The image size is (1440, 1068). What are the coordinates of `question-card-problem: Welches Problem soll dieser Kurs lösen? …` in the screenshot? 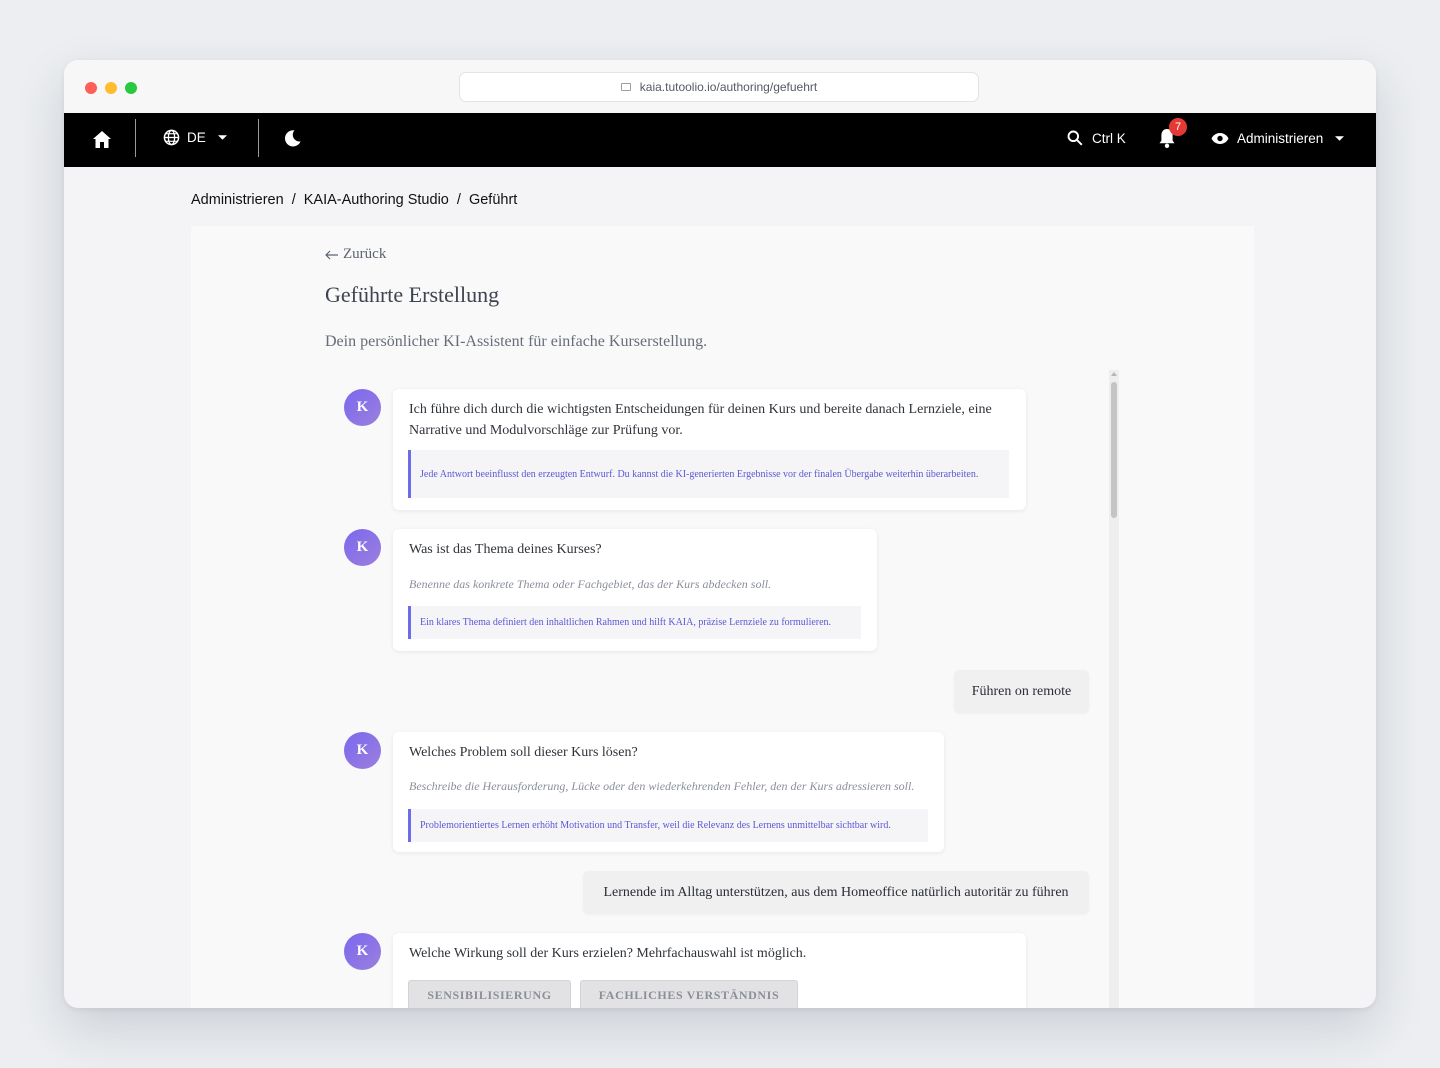 It's located at (668, 792).